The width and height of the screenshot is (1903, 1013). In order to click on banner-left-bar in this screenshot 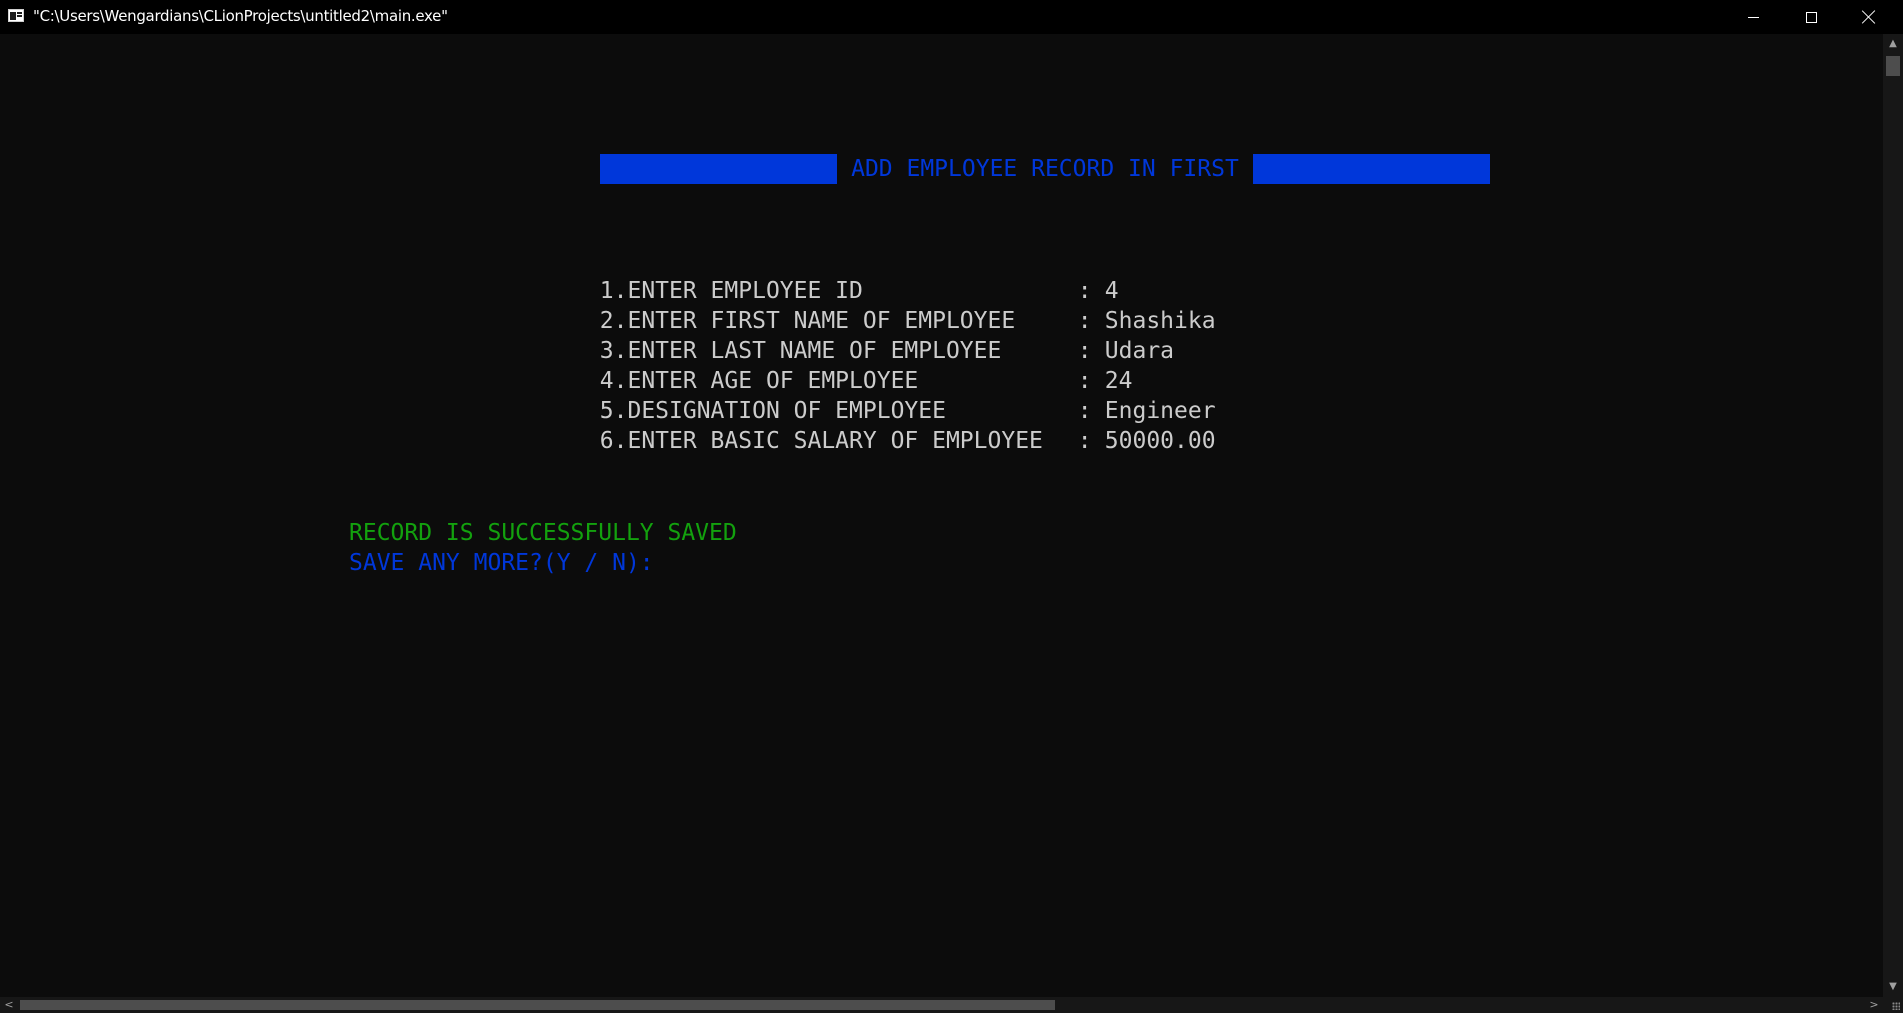, I will do `click(719, 169)`.